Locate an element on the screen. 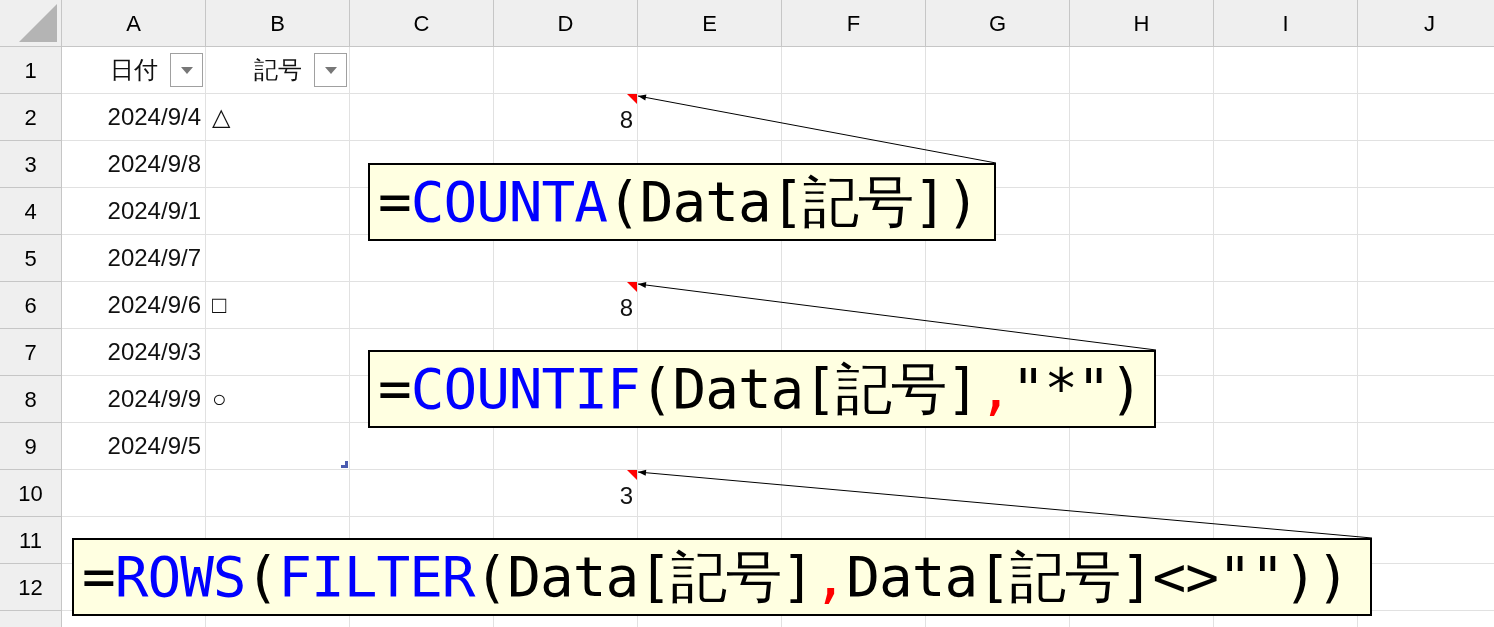 This screenshot has height=627, width=1494. table-cell: 2024/9/4 is located at coordinates (134, 117).